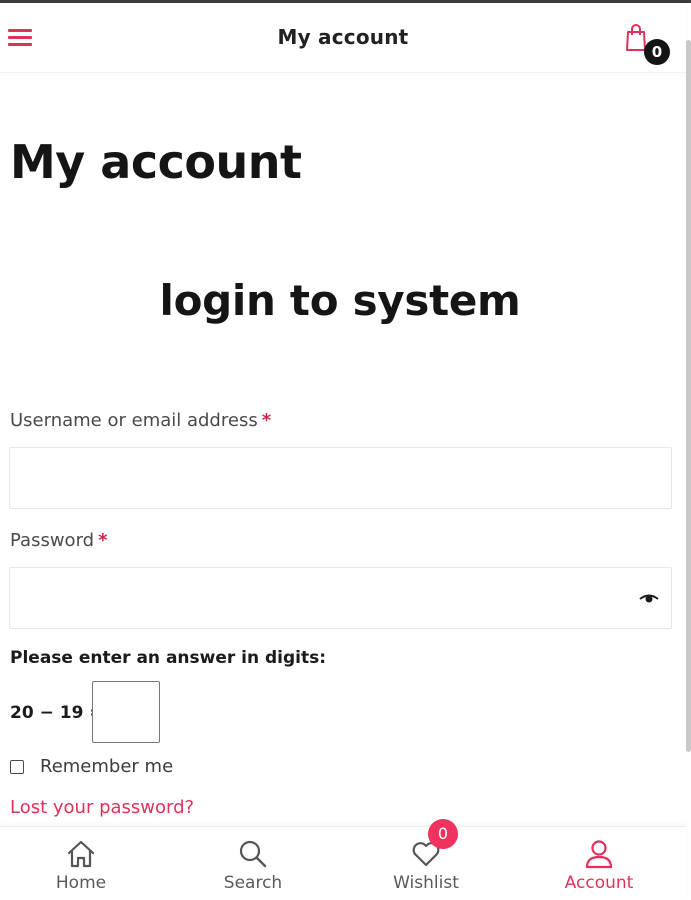 Image resolution: width=691 pixels, height=900 pixels. I want to click on nav-label-wishlist: Wishlist, so click(426, 883).